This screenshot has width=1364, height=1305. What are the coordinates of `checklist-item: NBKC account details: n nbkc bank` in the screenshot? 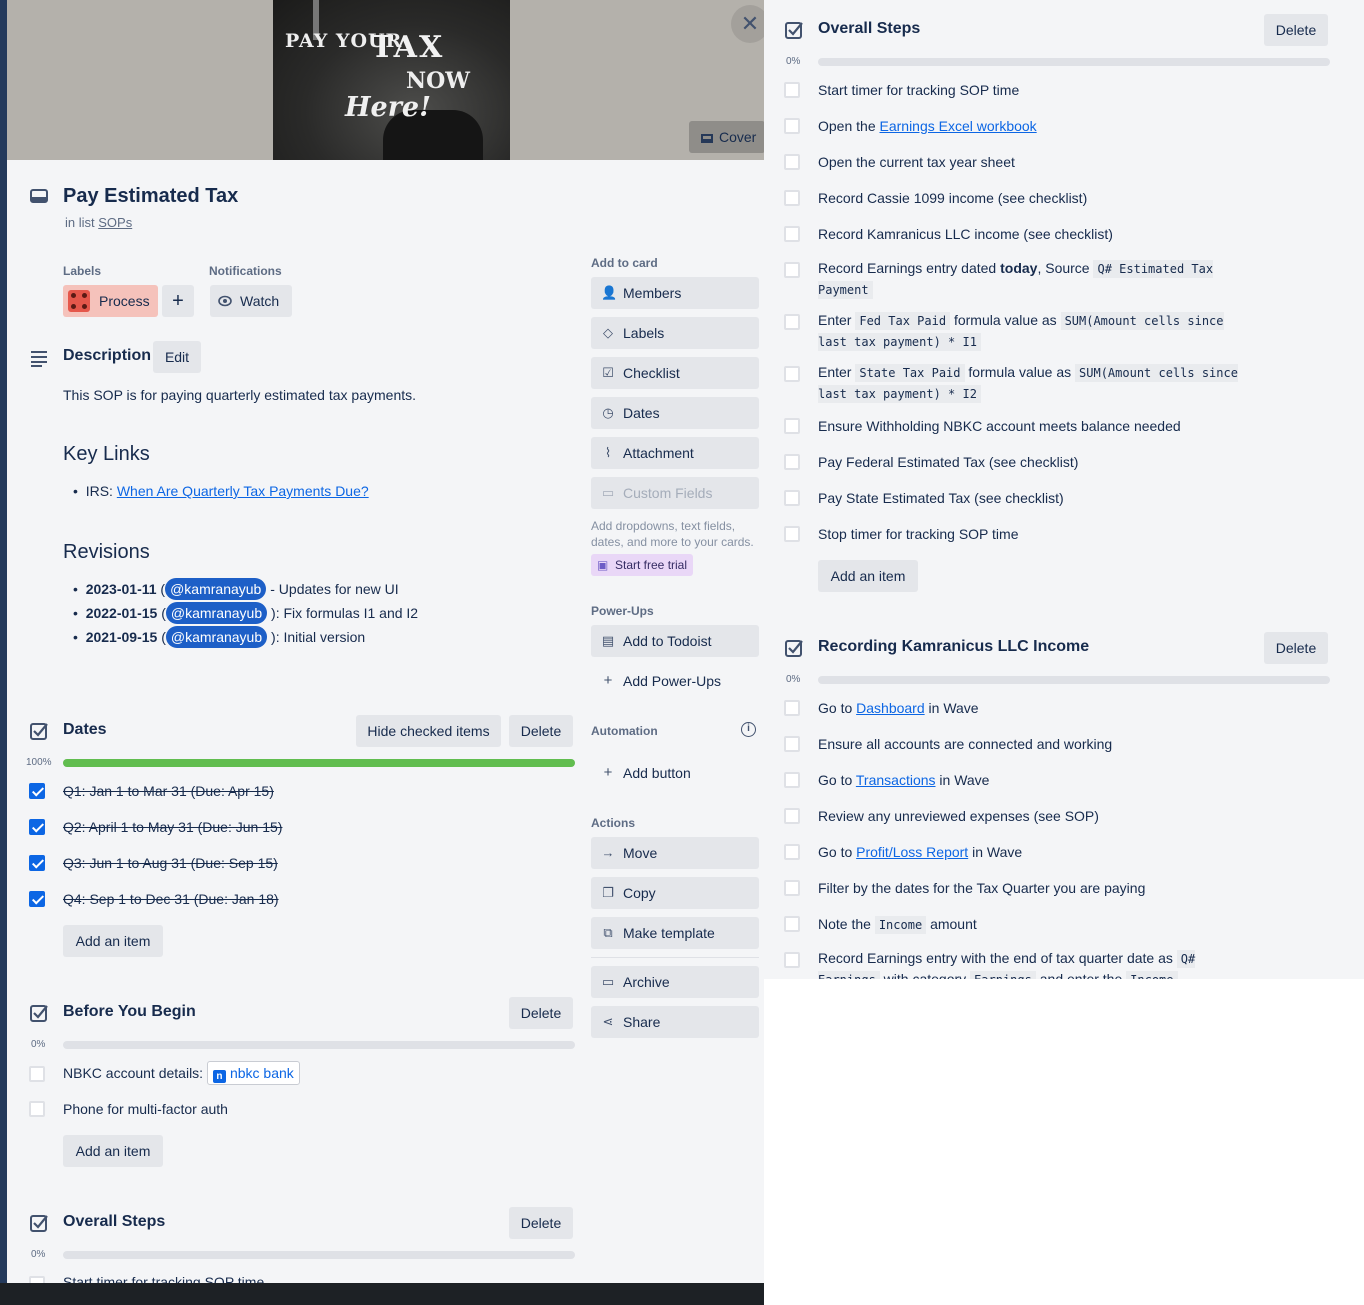 It's located at (181, 1073).